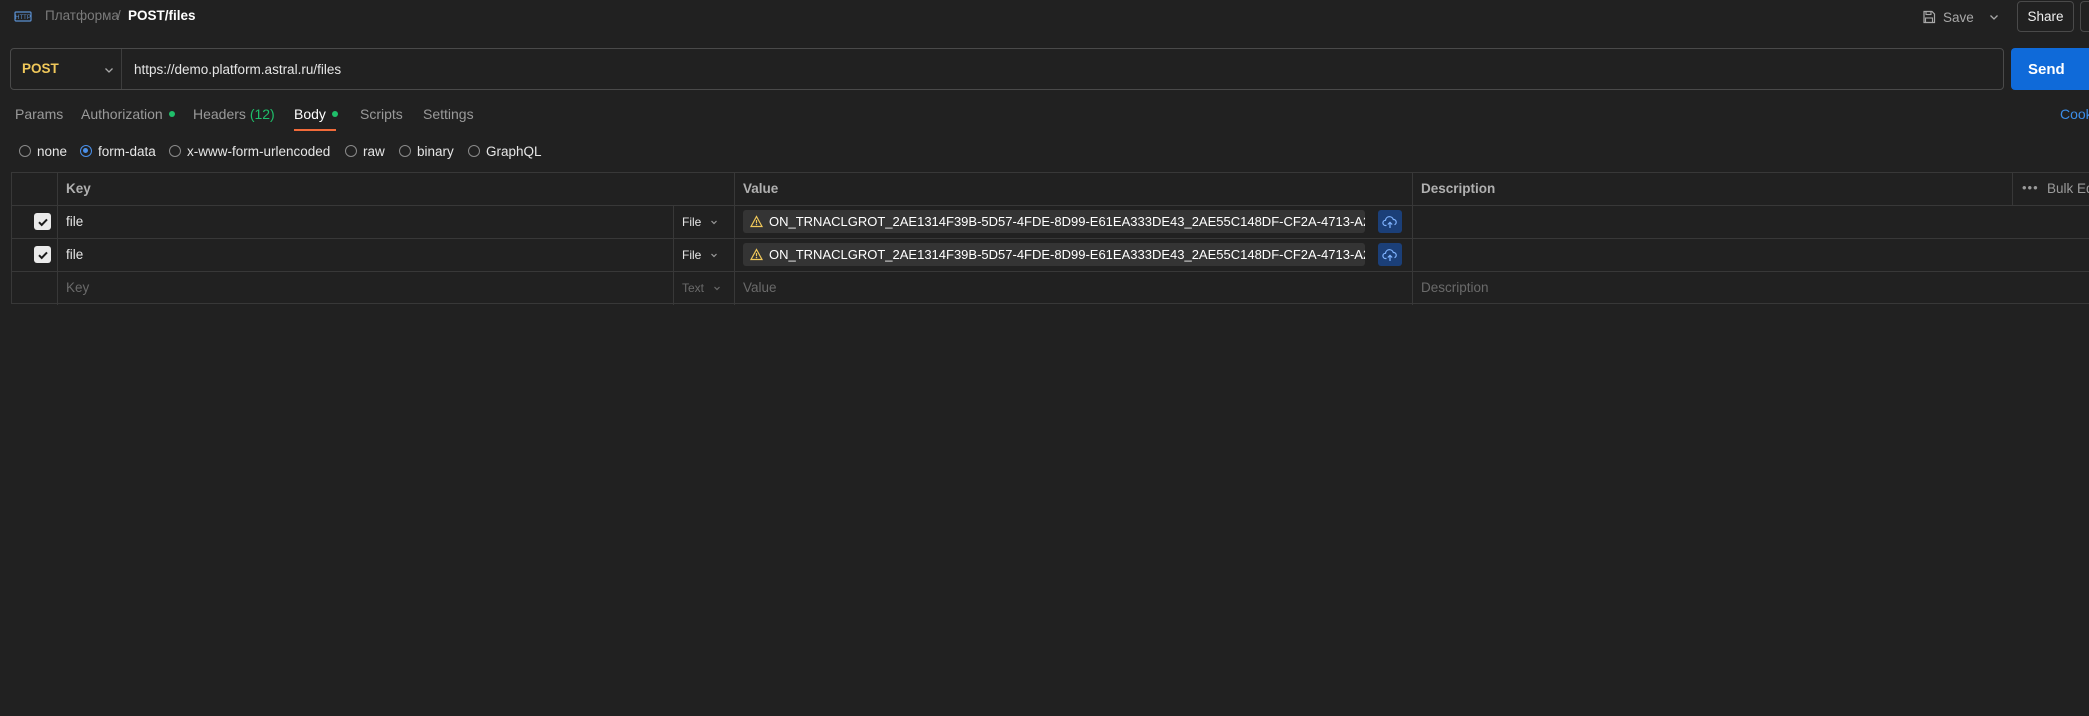 This screenshot has height=716, width=2089. I want to click on send-button: Send, so click(2050, 69).